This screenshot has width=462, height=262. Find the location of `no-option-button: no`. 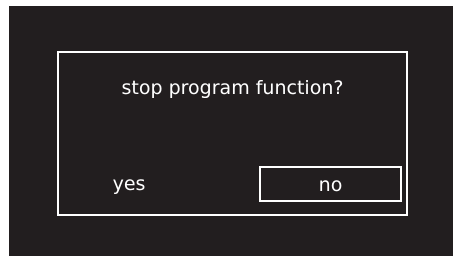

no-option-button: no is located at coordinates (330, 184).